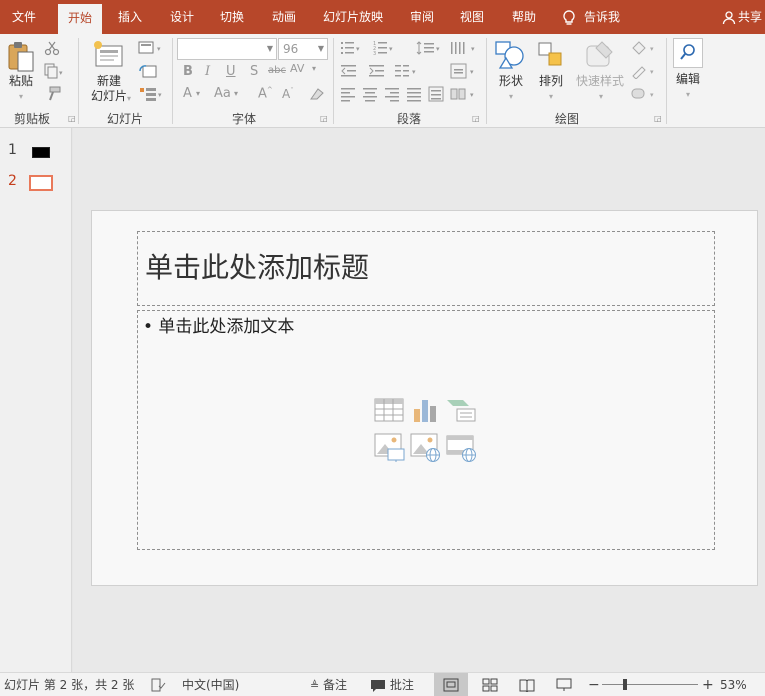 This screenshot has width=765, height=696. What do you see at coordinates (129, 99) in the screenshot?
I see `new-slide-dropdown-arrow: ▾` at bounding box center [129, 99].